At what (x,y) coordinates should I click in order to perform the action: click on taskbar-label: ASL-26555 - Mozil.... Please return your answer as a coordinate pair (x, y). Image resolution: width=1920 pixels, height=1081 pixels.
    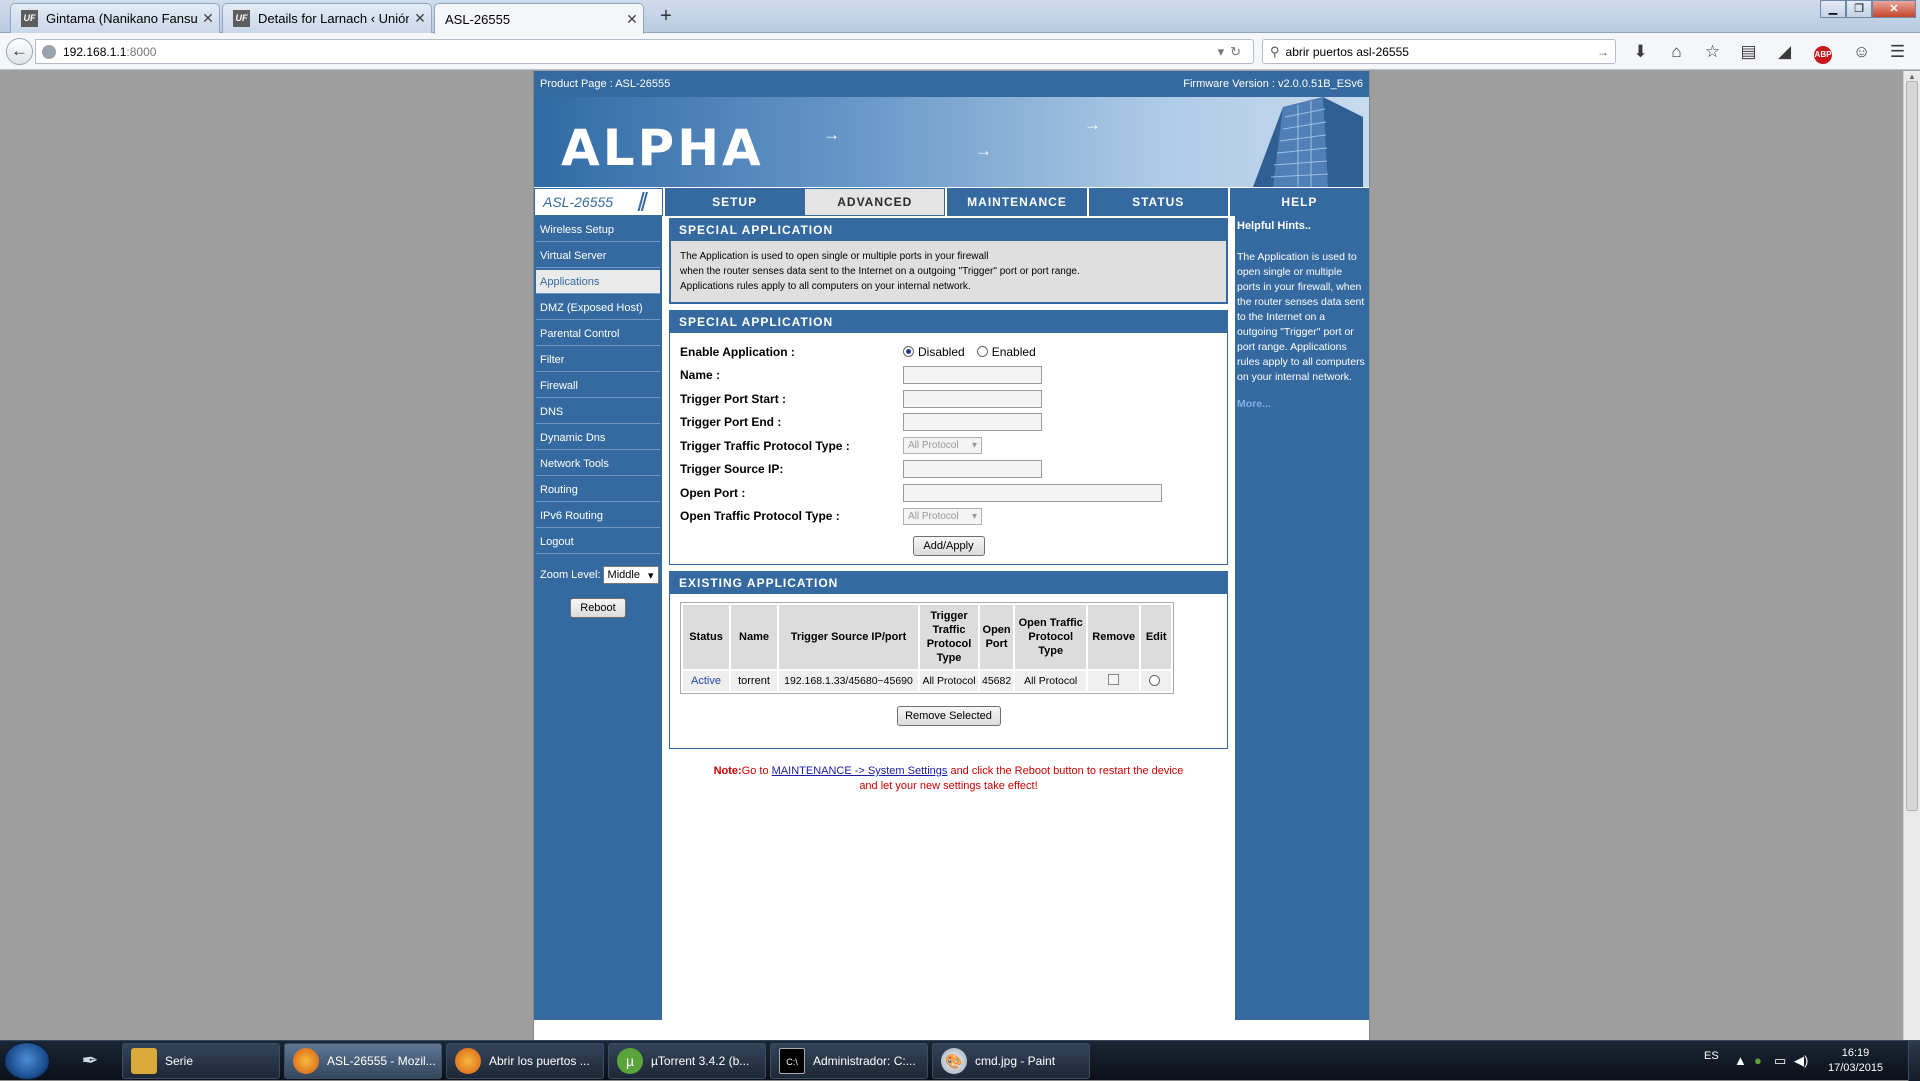
    Looking at the image, I should click on (381, 1061).